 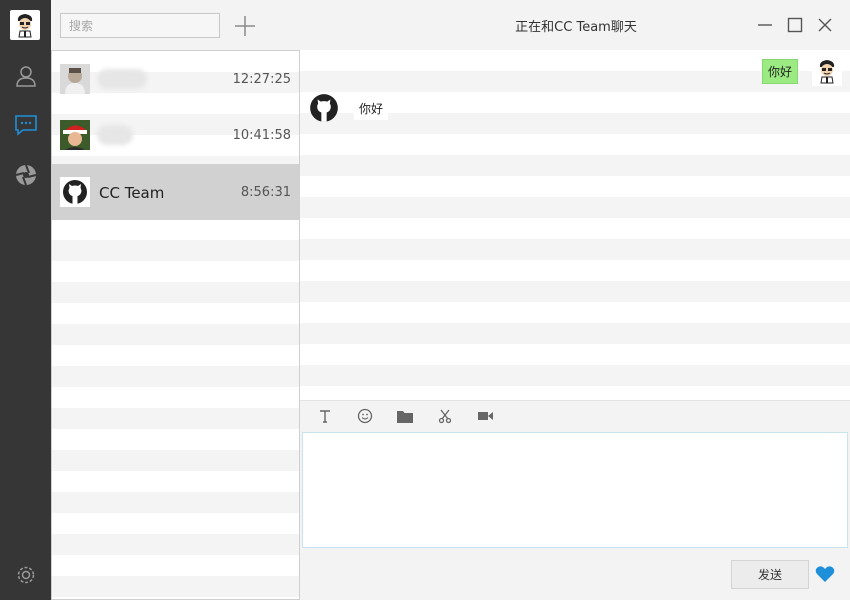 What do you see at coordinates (175, 192) in the screenshot?
I see `conversation-item-selected: CC Team 8:56:31` at bounding box center [175, 192].